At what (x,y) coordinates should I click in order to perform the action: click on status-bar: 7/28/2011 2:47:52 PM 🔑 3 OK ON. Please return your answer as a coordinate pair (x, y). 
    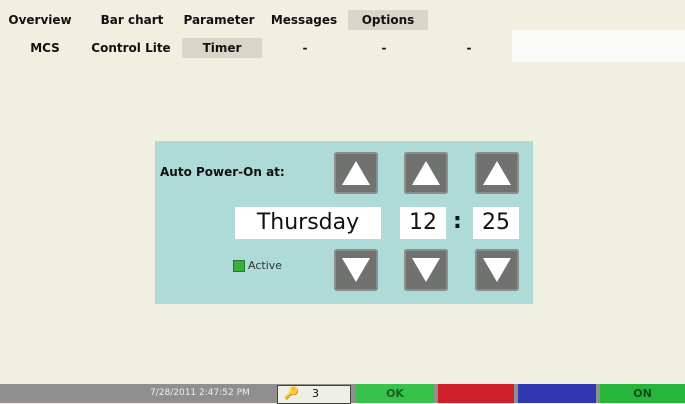
    Looking at the image, I should click on (342, 394).